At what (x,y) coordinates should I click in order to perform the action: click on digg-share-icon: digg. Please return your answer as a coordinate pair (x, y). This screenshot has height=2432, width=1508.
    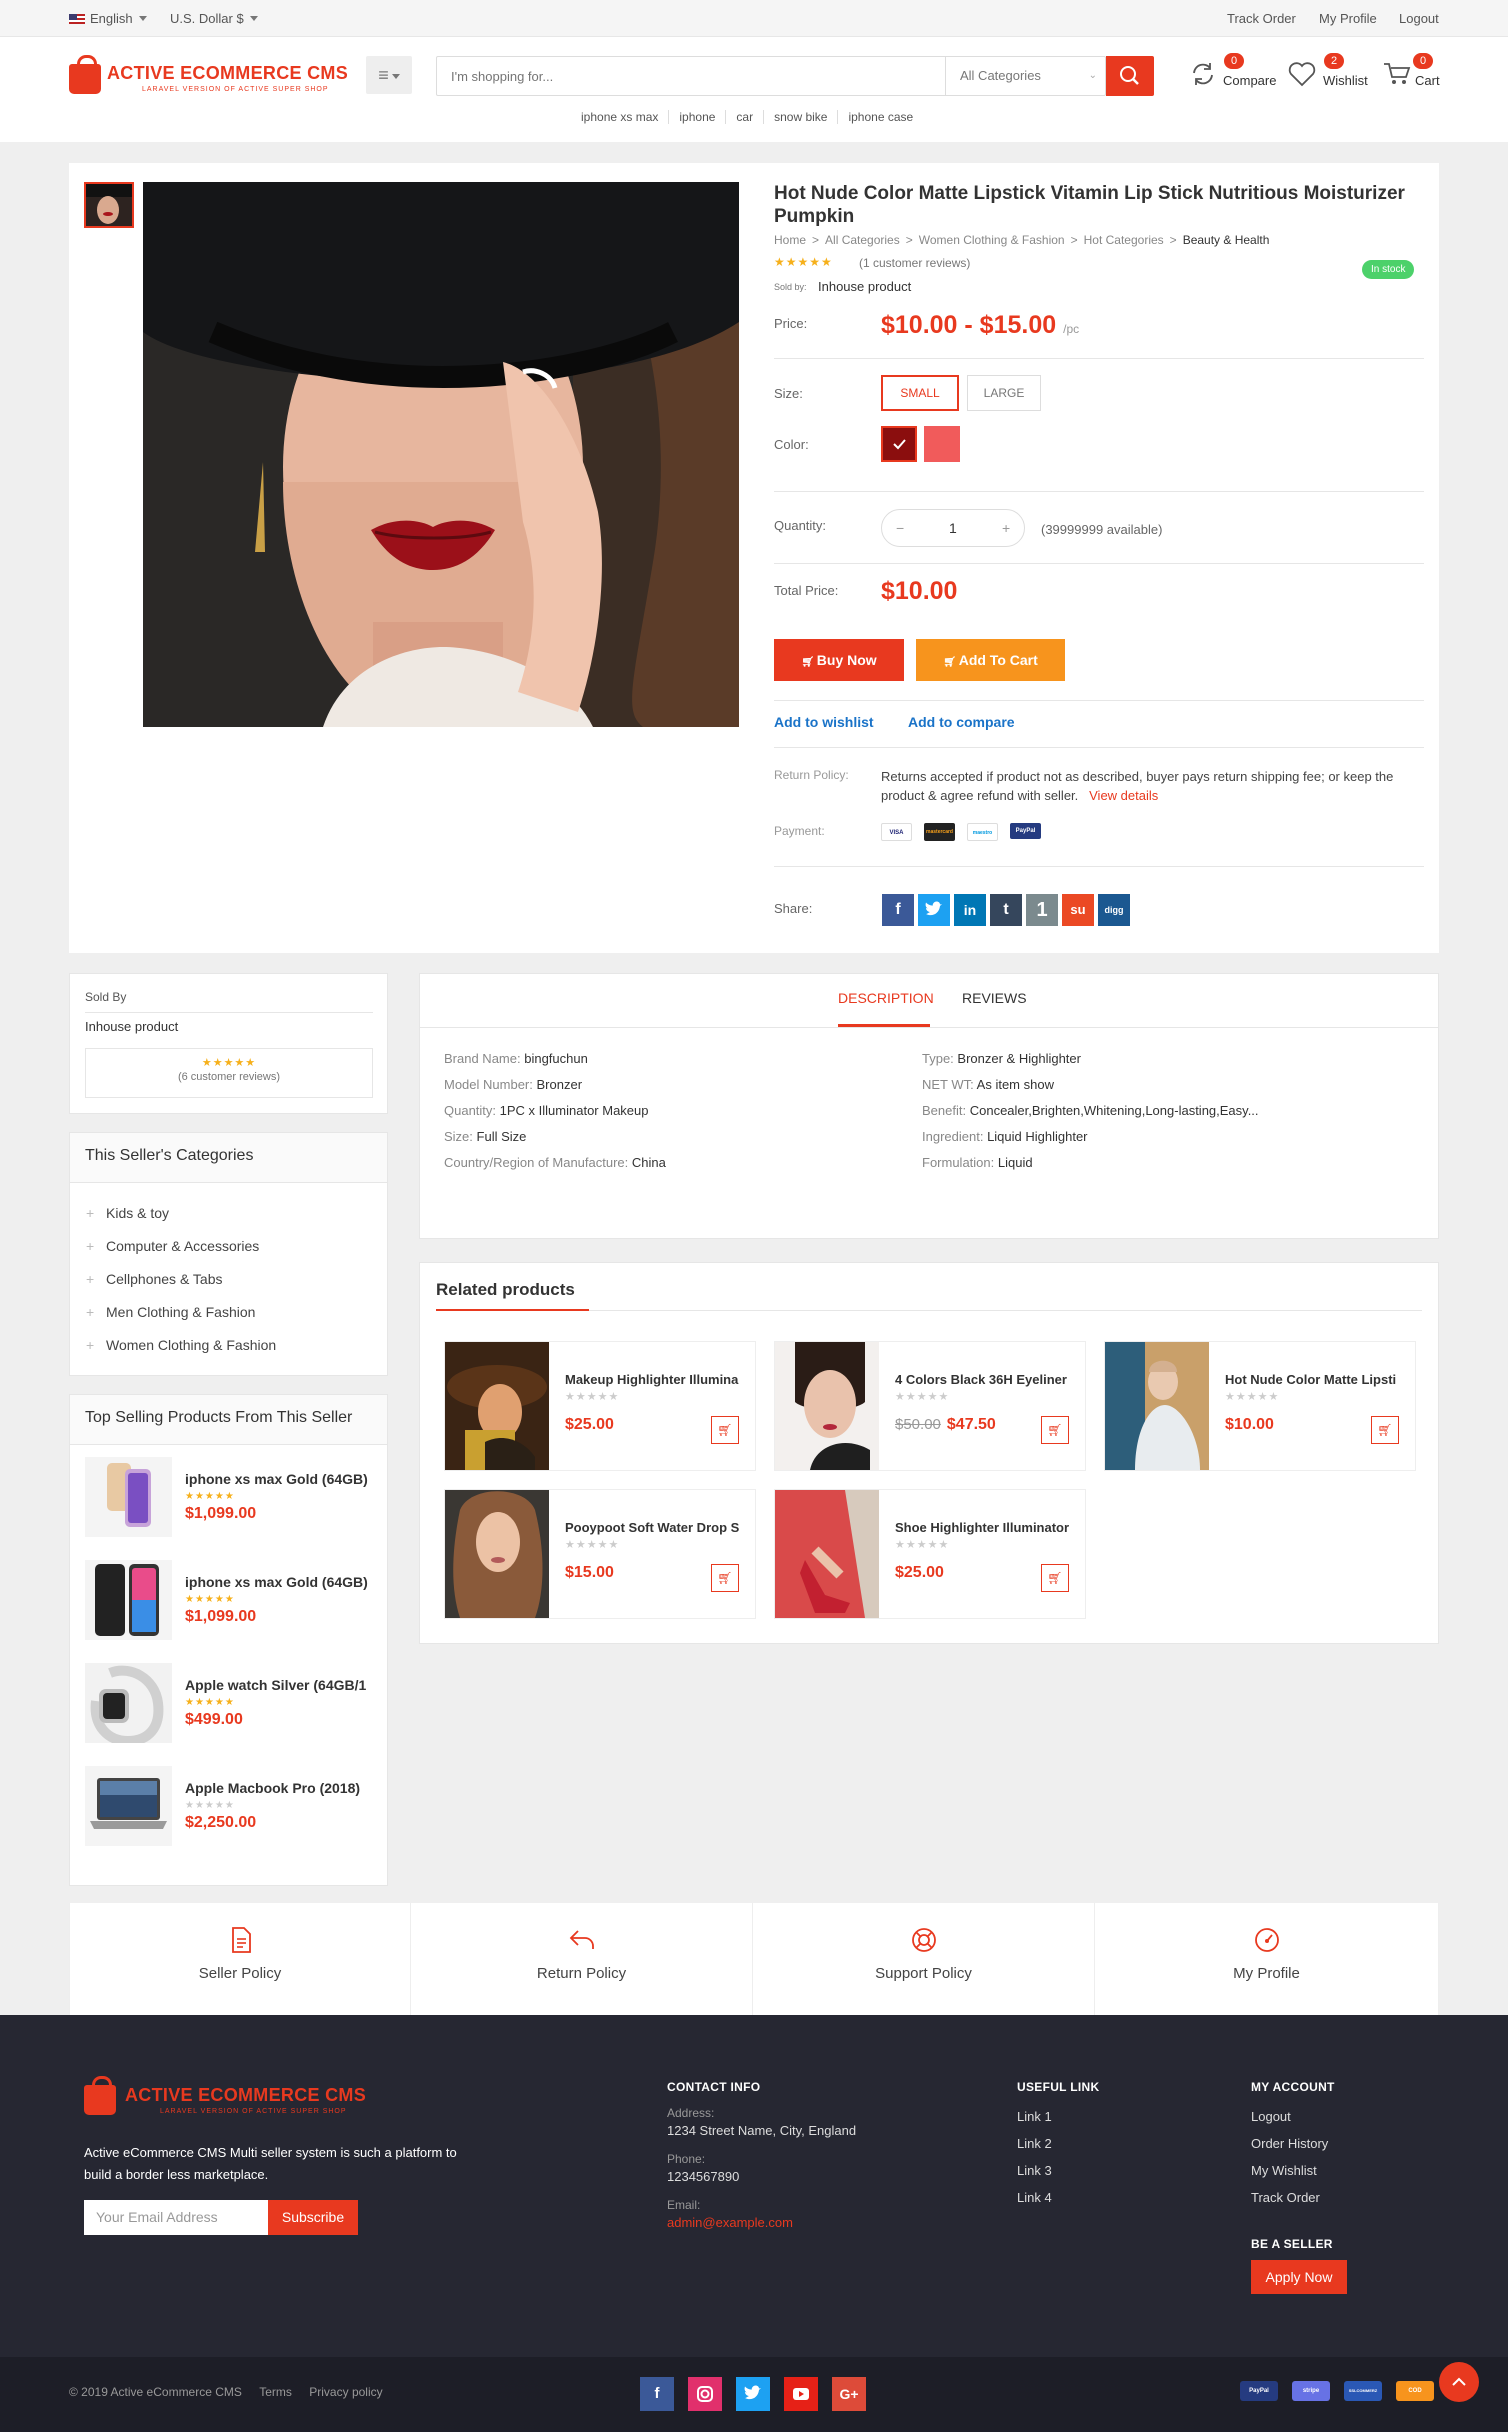
    Looking at the image, I should click on (1114, 910).